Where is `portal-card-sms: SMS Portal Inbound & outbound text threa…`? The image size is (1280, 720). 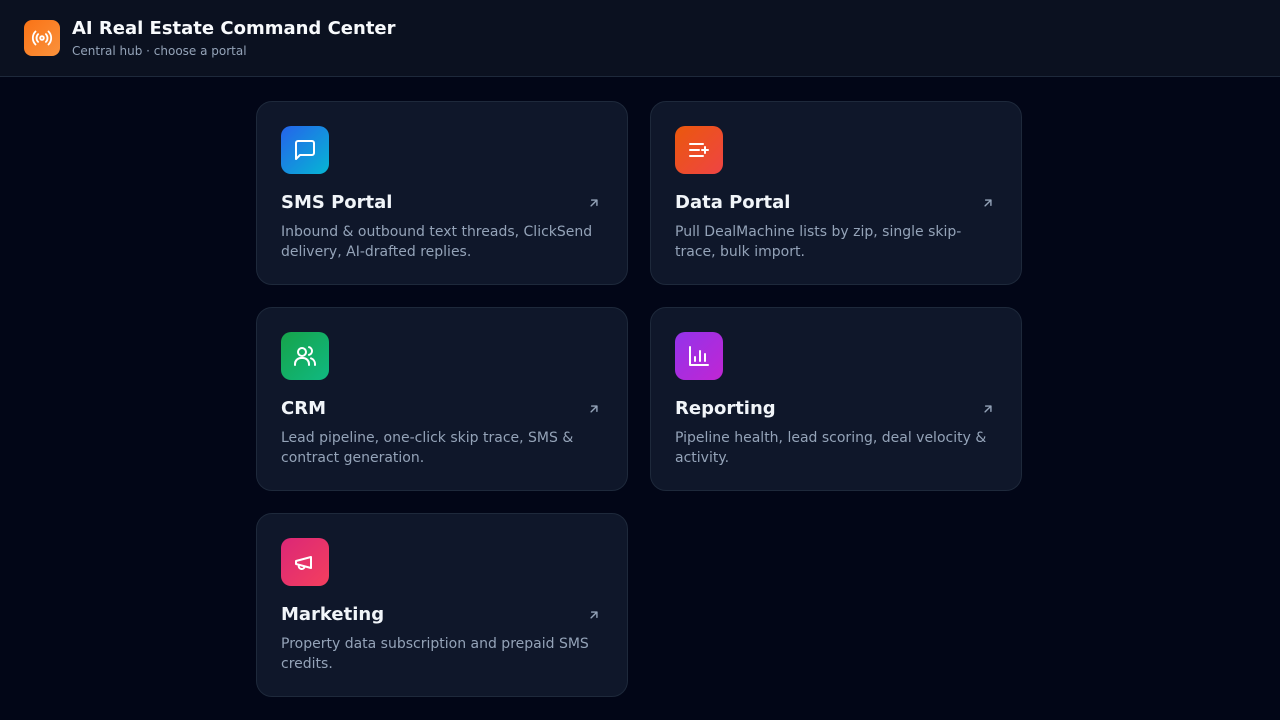 portal-card-sms: SMS Portal Inbound & outbound text threa… is located at coordinates (442, 193).